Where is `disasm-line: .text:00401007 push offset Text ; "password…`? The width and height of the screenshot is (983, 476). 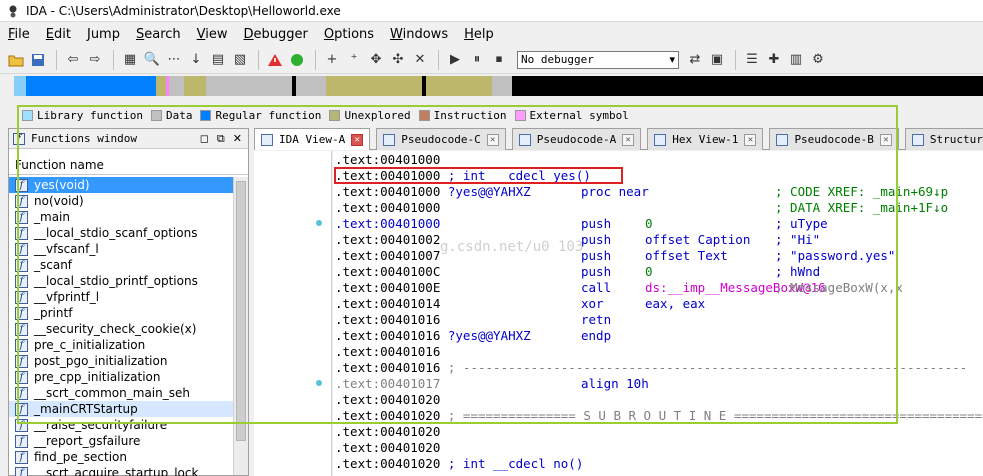
disasm-line: .text:00401007 push offset Text ; "password… is located at coordinates (615, 256).